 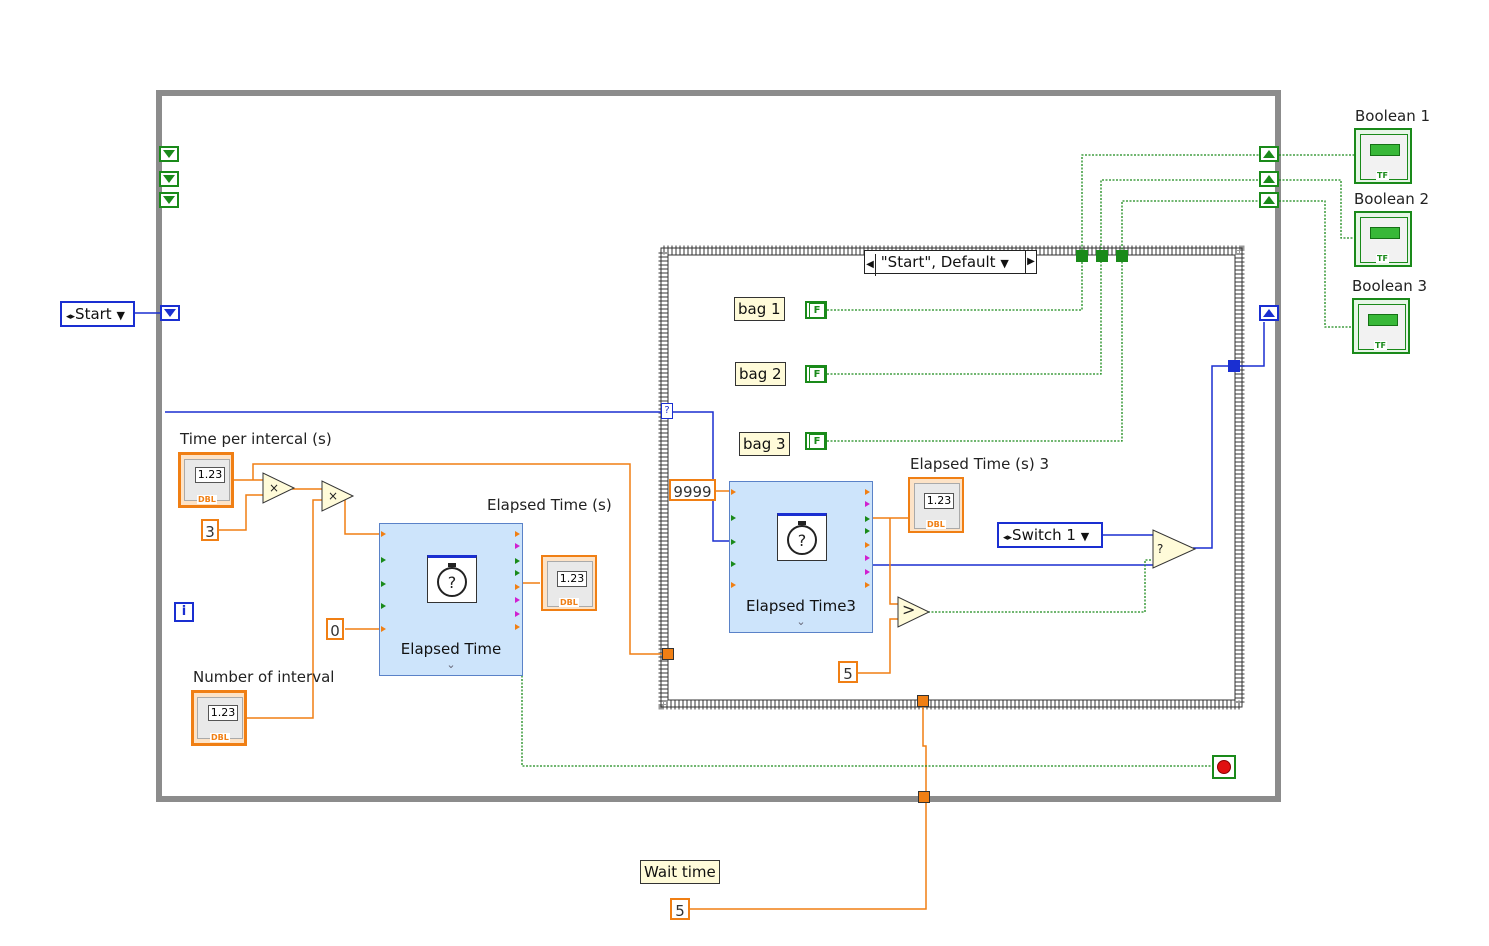 I want to click on switch1-label: Switch 1, so click(x=1044, y=535).